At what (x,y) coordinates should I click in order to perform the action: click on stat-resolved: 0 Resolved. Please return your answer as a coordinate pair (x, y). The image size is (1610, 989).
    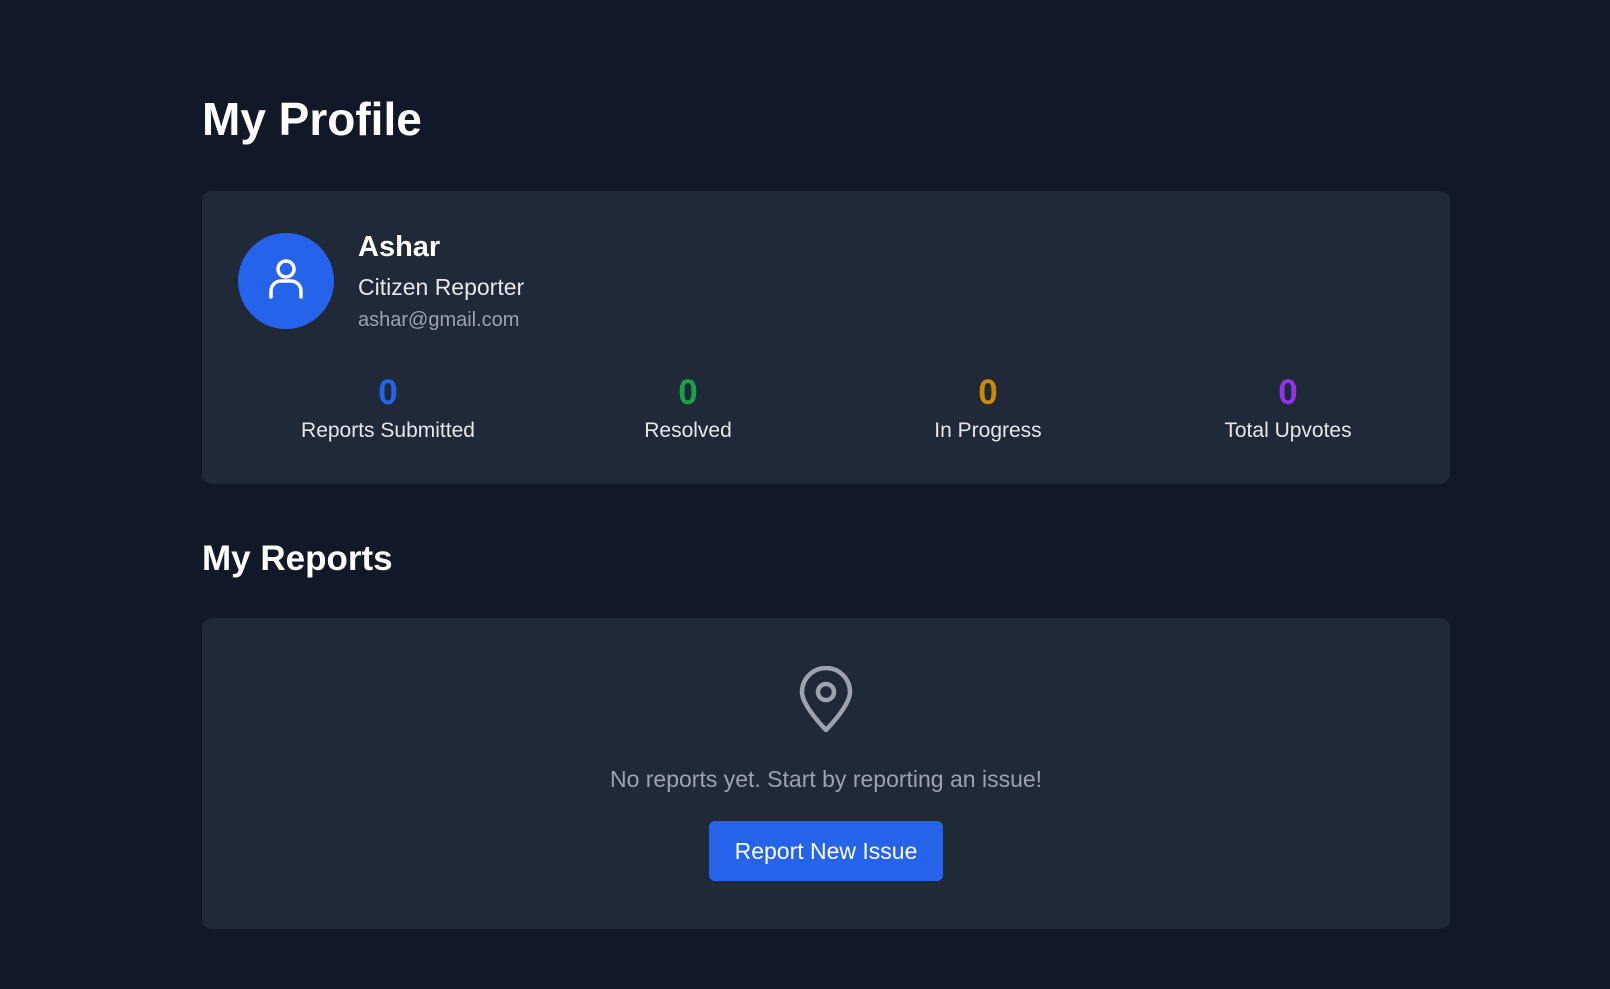
    Looking at the image, I should click on (688, 409).